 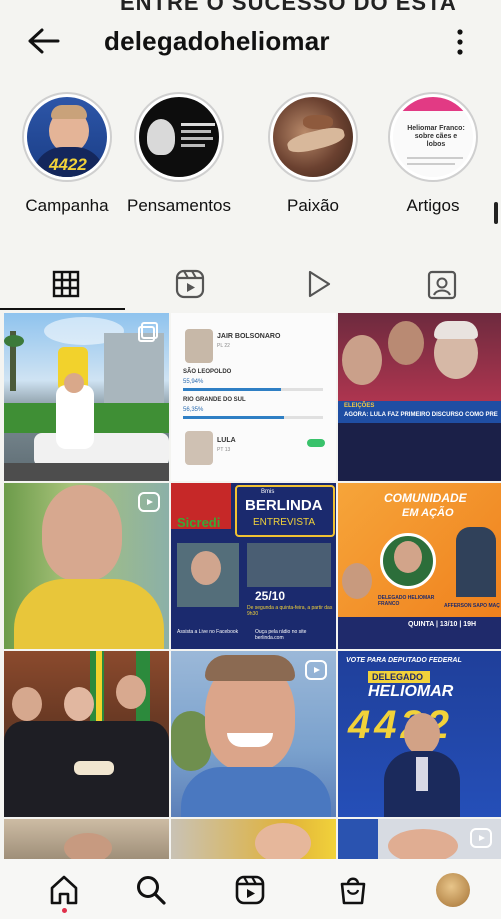 I want to click on berlinda-date: 25/10, so click(x=270, y=596).